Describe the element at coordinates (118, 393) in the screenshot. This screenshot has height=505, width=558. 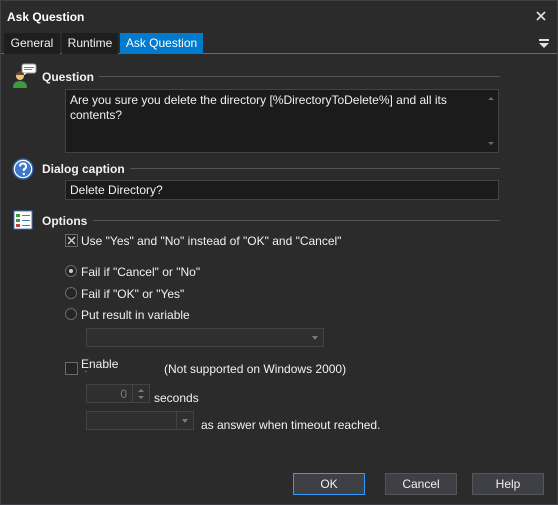
I see `timeout-seconds-stepper: 0` at that location.